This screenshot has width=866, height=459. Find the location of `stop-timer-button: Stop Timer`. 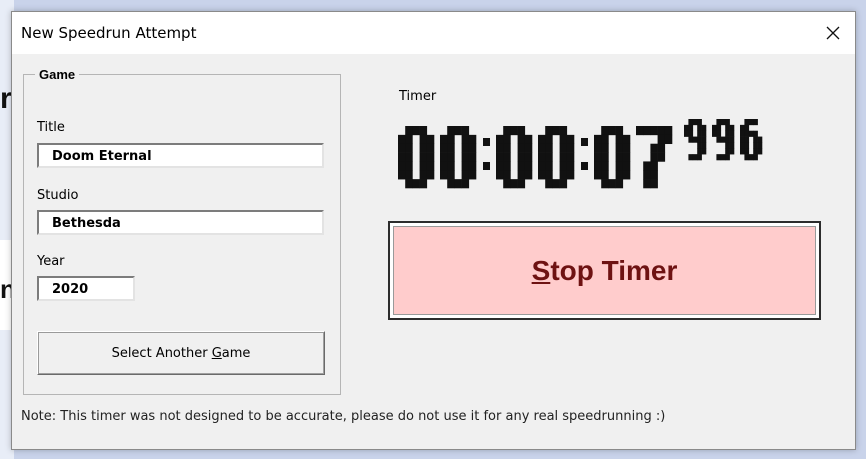

stop-timer-button: Stop Timer is located at coordinates (604, 270).